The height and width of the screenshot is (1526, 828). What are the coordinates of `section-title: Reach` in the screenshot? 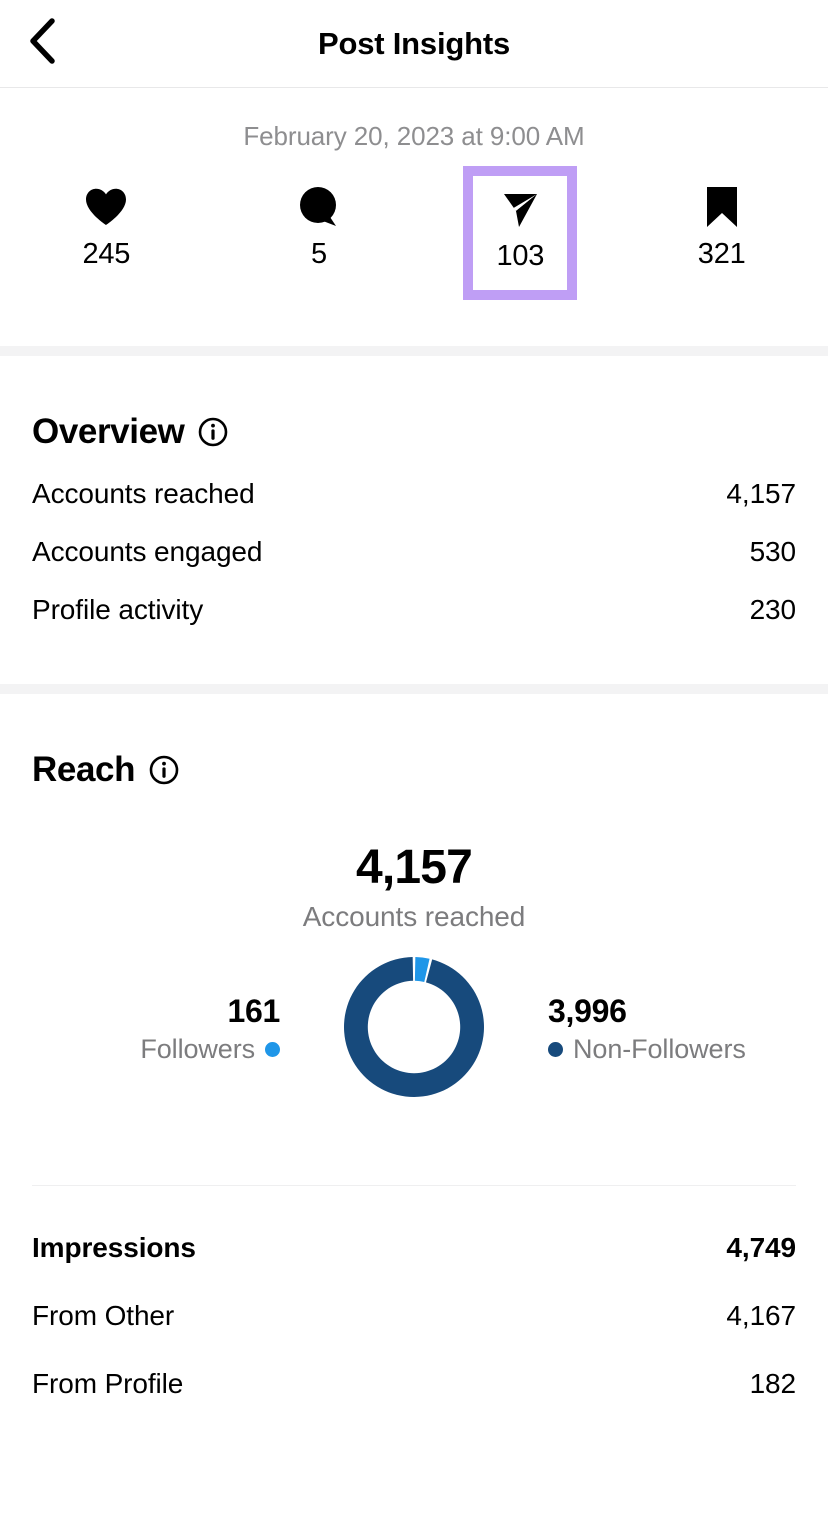 It's located at (84, 769).